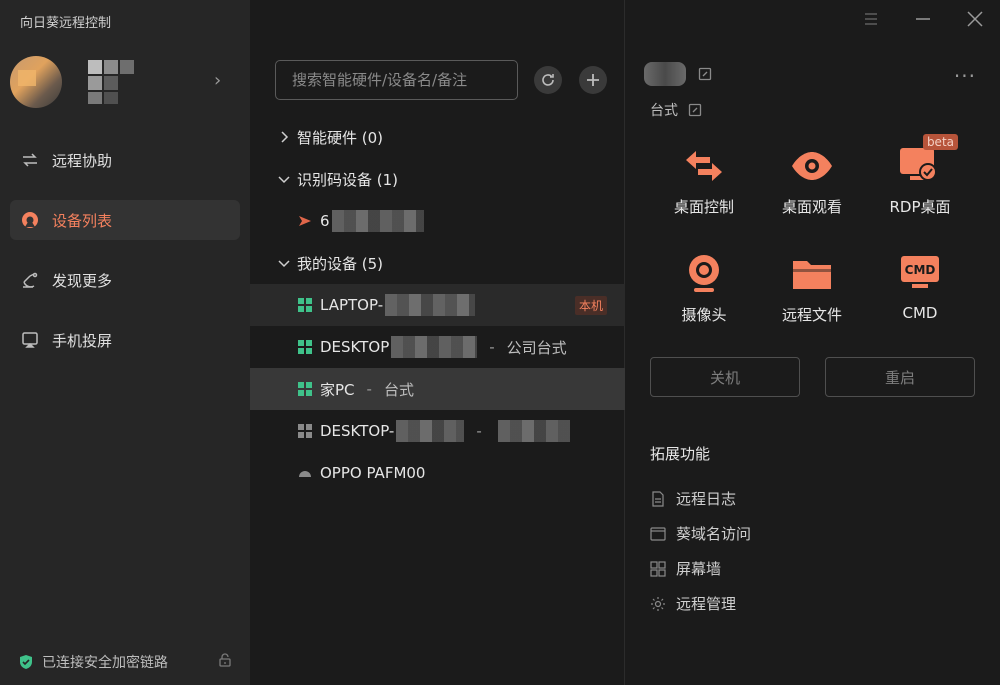 The width and height of the screenshot is (1000, 685). Describe the element at coordinates (920, 270) in the screenshot. I see `cmd-icon-text: CMD` at that location.